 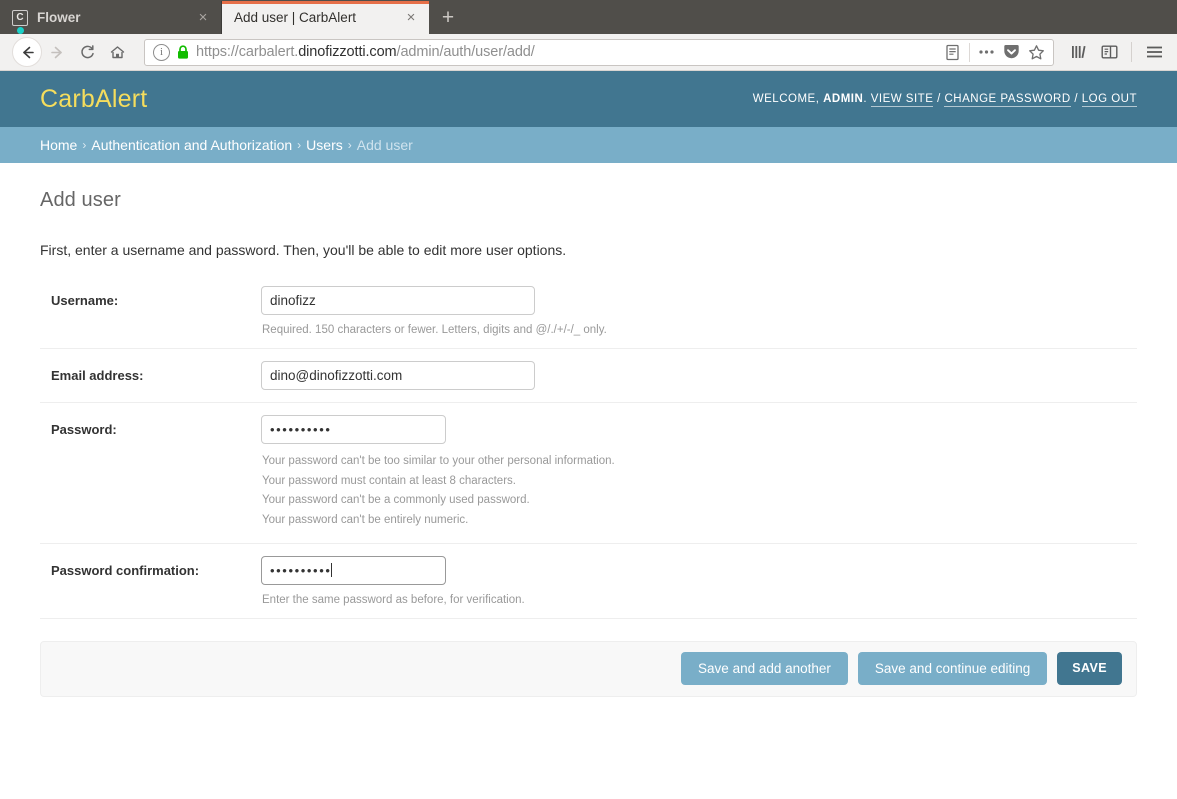 I want to click on browser-tab-flower: C Flower ×, so click(x=111, y=17).